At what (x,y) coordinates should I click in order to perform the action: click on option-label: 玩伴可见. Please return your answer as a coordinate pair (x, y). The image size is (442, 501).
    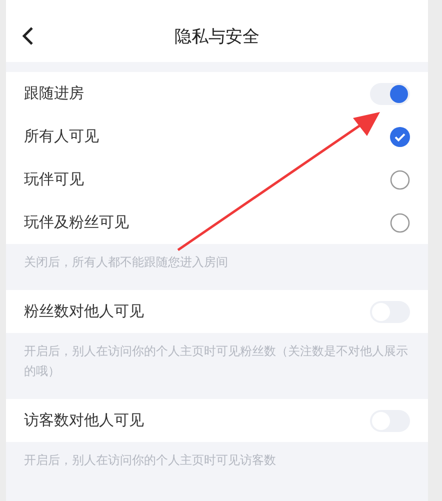
    Looking at the image, I should click on (54, 179).